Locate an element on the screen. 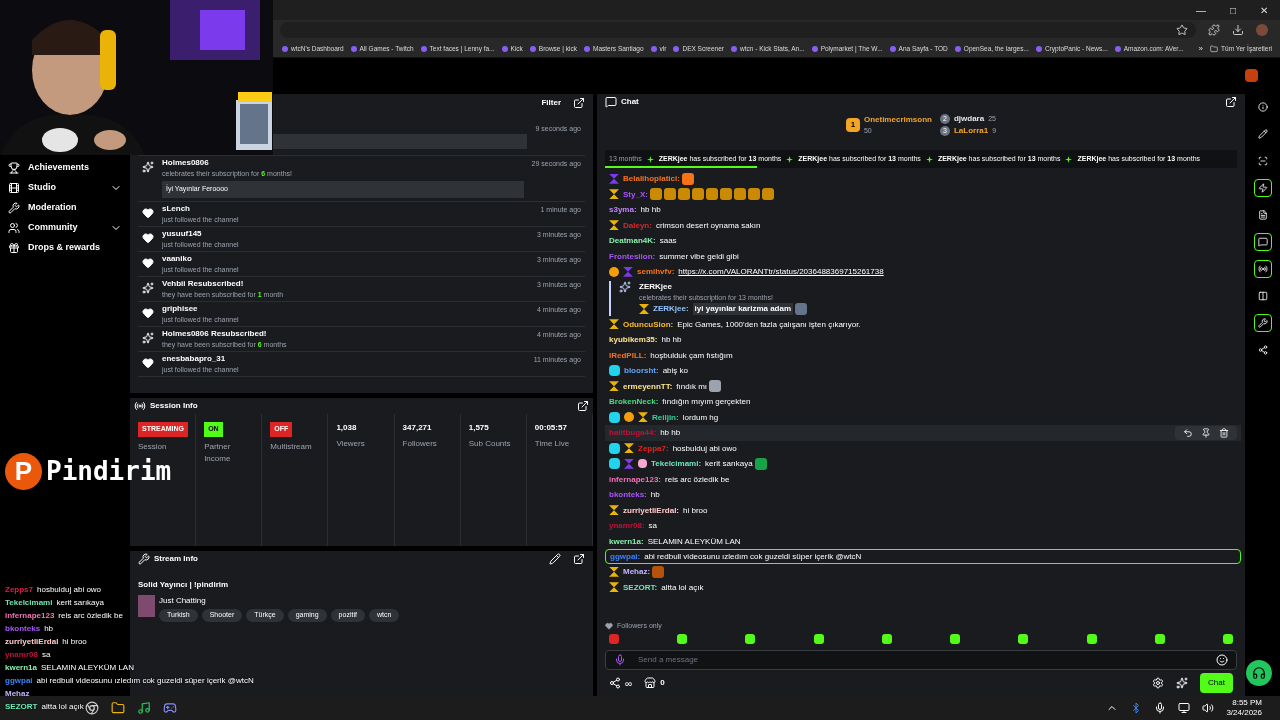  clock-time: 8:55 PM is located at coordinates (1247, 703).